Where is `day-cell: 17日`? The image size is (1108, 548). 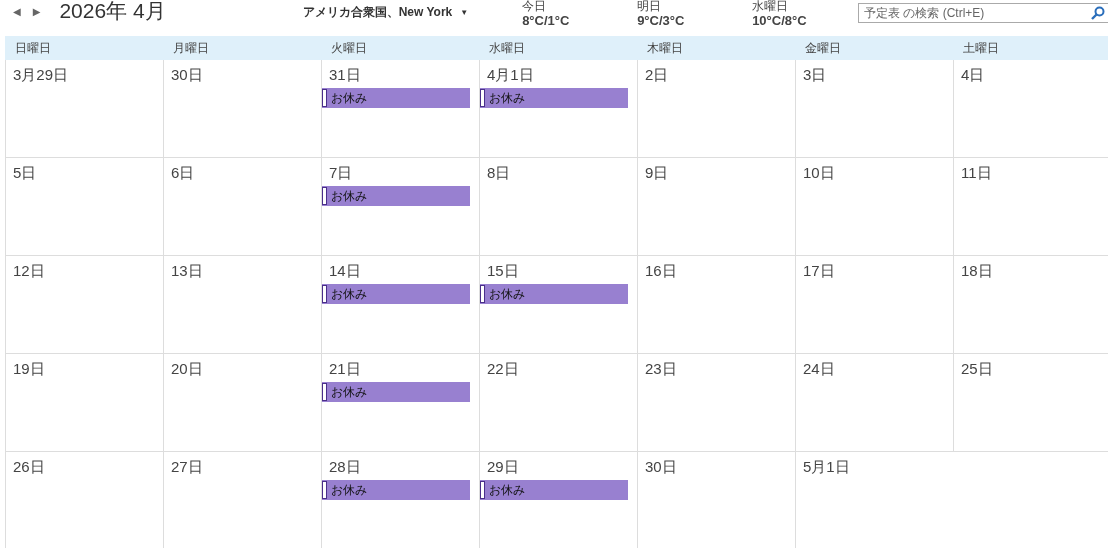
day-cell: 17日 is located at coordinates (874, 305).